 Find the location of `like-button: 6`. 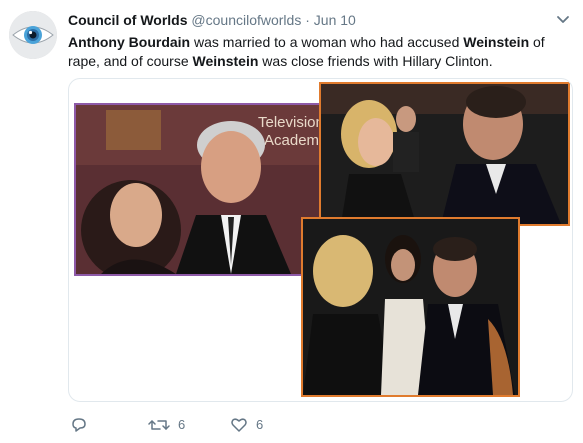

like-button: 6 is located at coordinates (246, 425).